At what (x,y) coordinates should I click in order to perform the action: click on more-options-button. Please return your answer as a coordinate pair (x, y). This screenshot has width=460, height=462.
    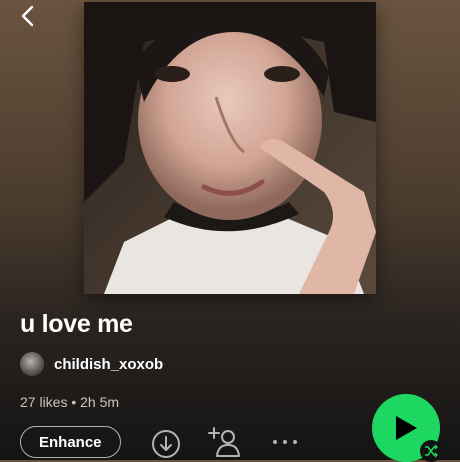
    Looking at the image, I should click on (285, 442).